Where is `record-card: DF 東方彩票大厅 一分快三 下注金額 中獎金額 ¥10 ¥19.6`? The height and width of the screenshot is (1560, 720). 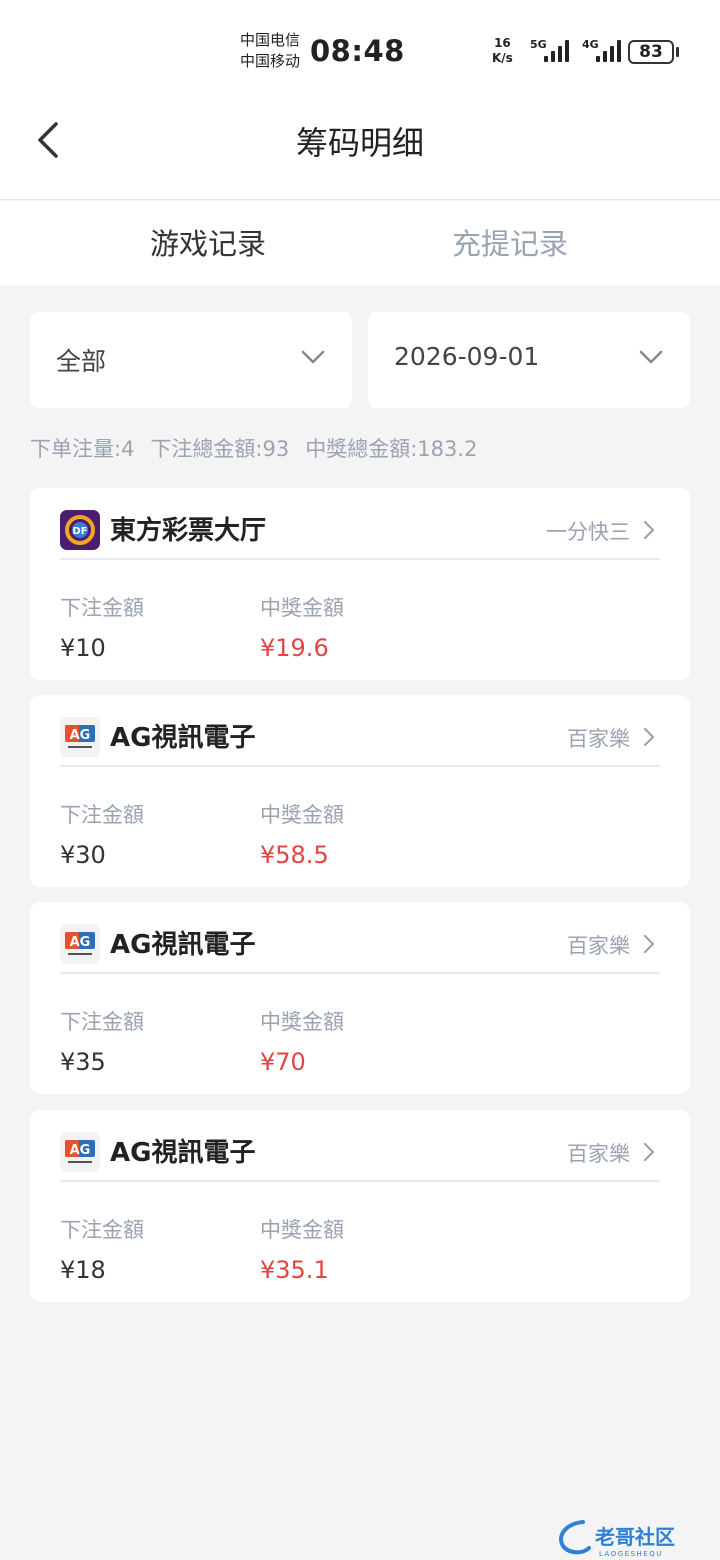 record-card: DF 東方彩票大厅 一分快三 下注金額 中獎金額 ¥10 ¥19.6 is located at coordinates (360, 584).